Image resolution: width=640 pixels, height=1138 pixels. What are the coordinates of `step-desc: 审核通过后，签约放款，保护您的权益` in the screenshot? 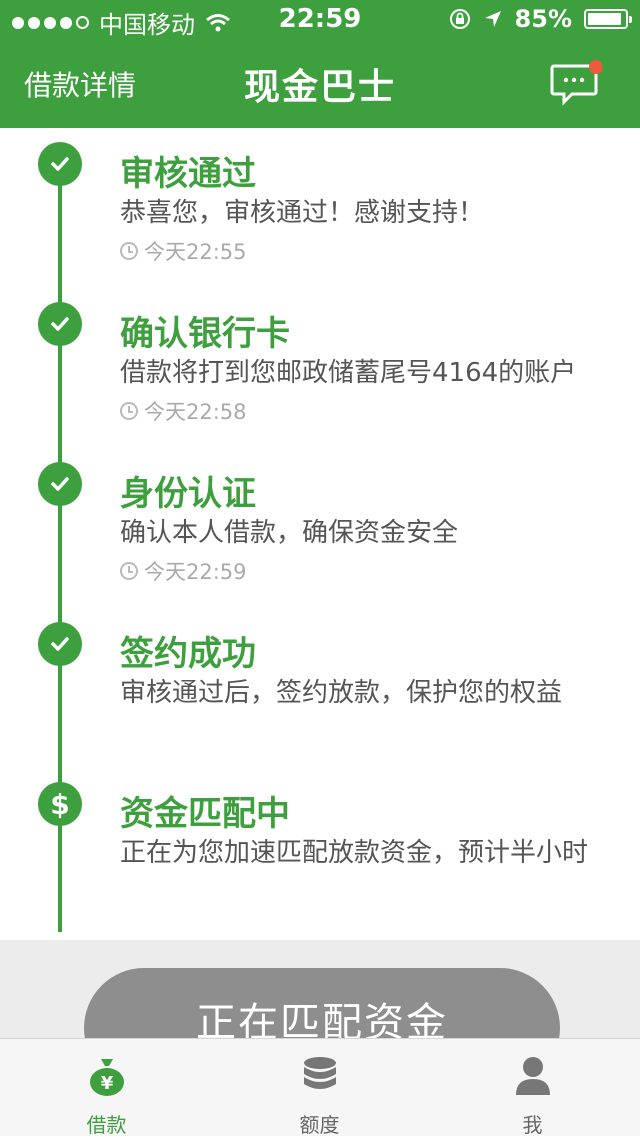 It's located at (341, 693).